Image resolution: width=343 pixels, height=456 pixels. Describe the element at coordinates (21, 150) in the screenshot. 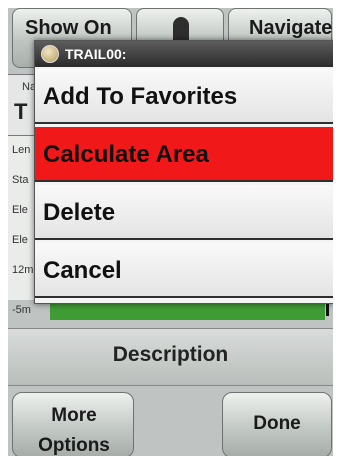

I see `stat-label-length: Len` at that location.